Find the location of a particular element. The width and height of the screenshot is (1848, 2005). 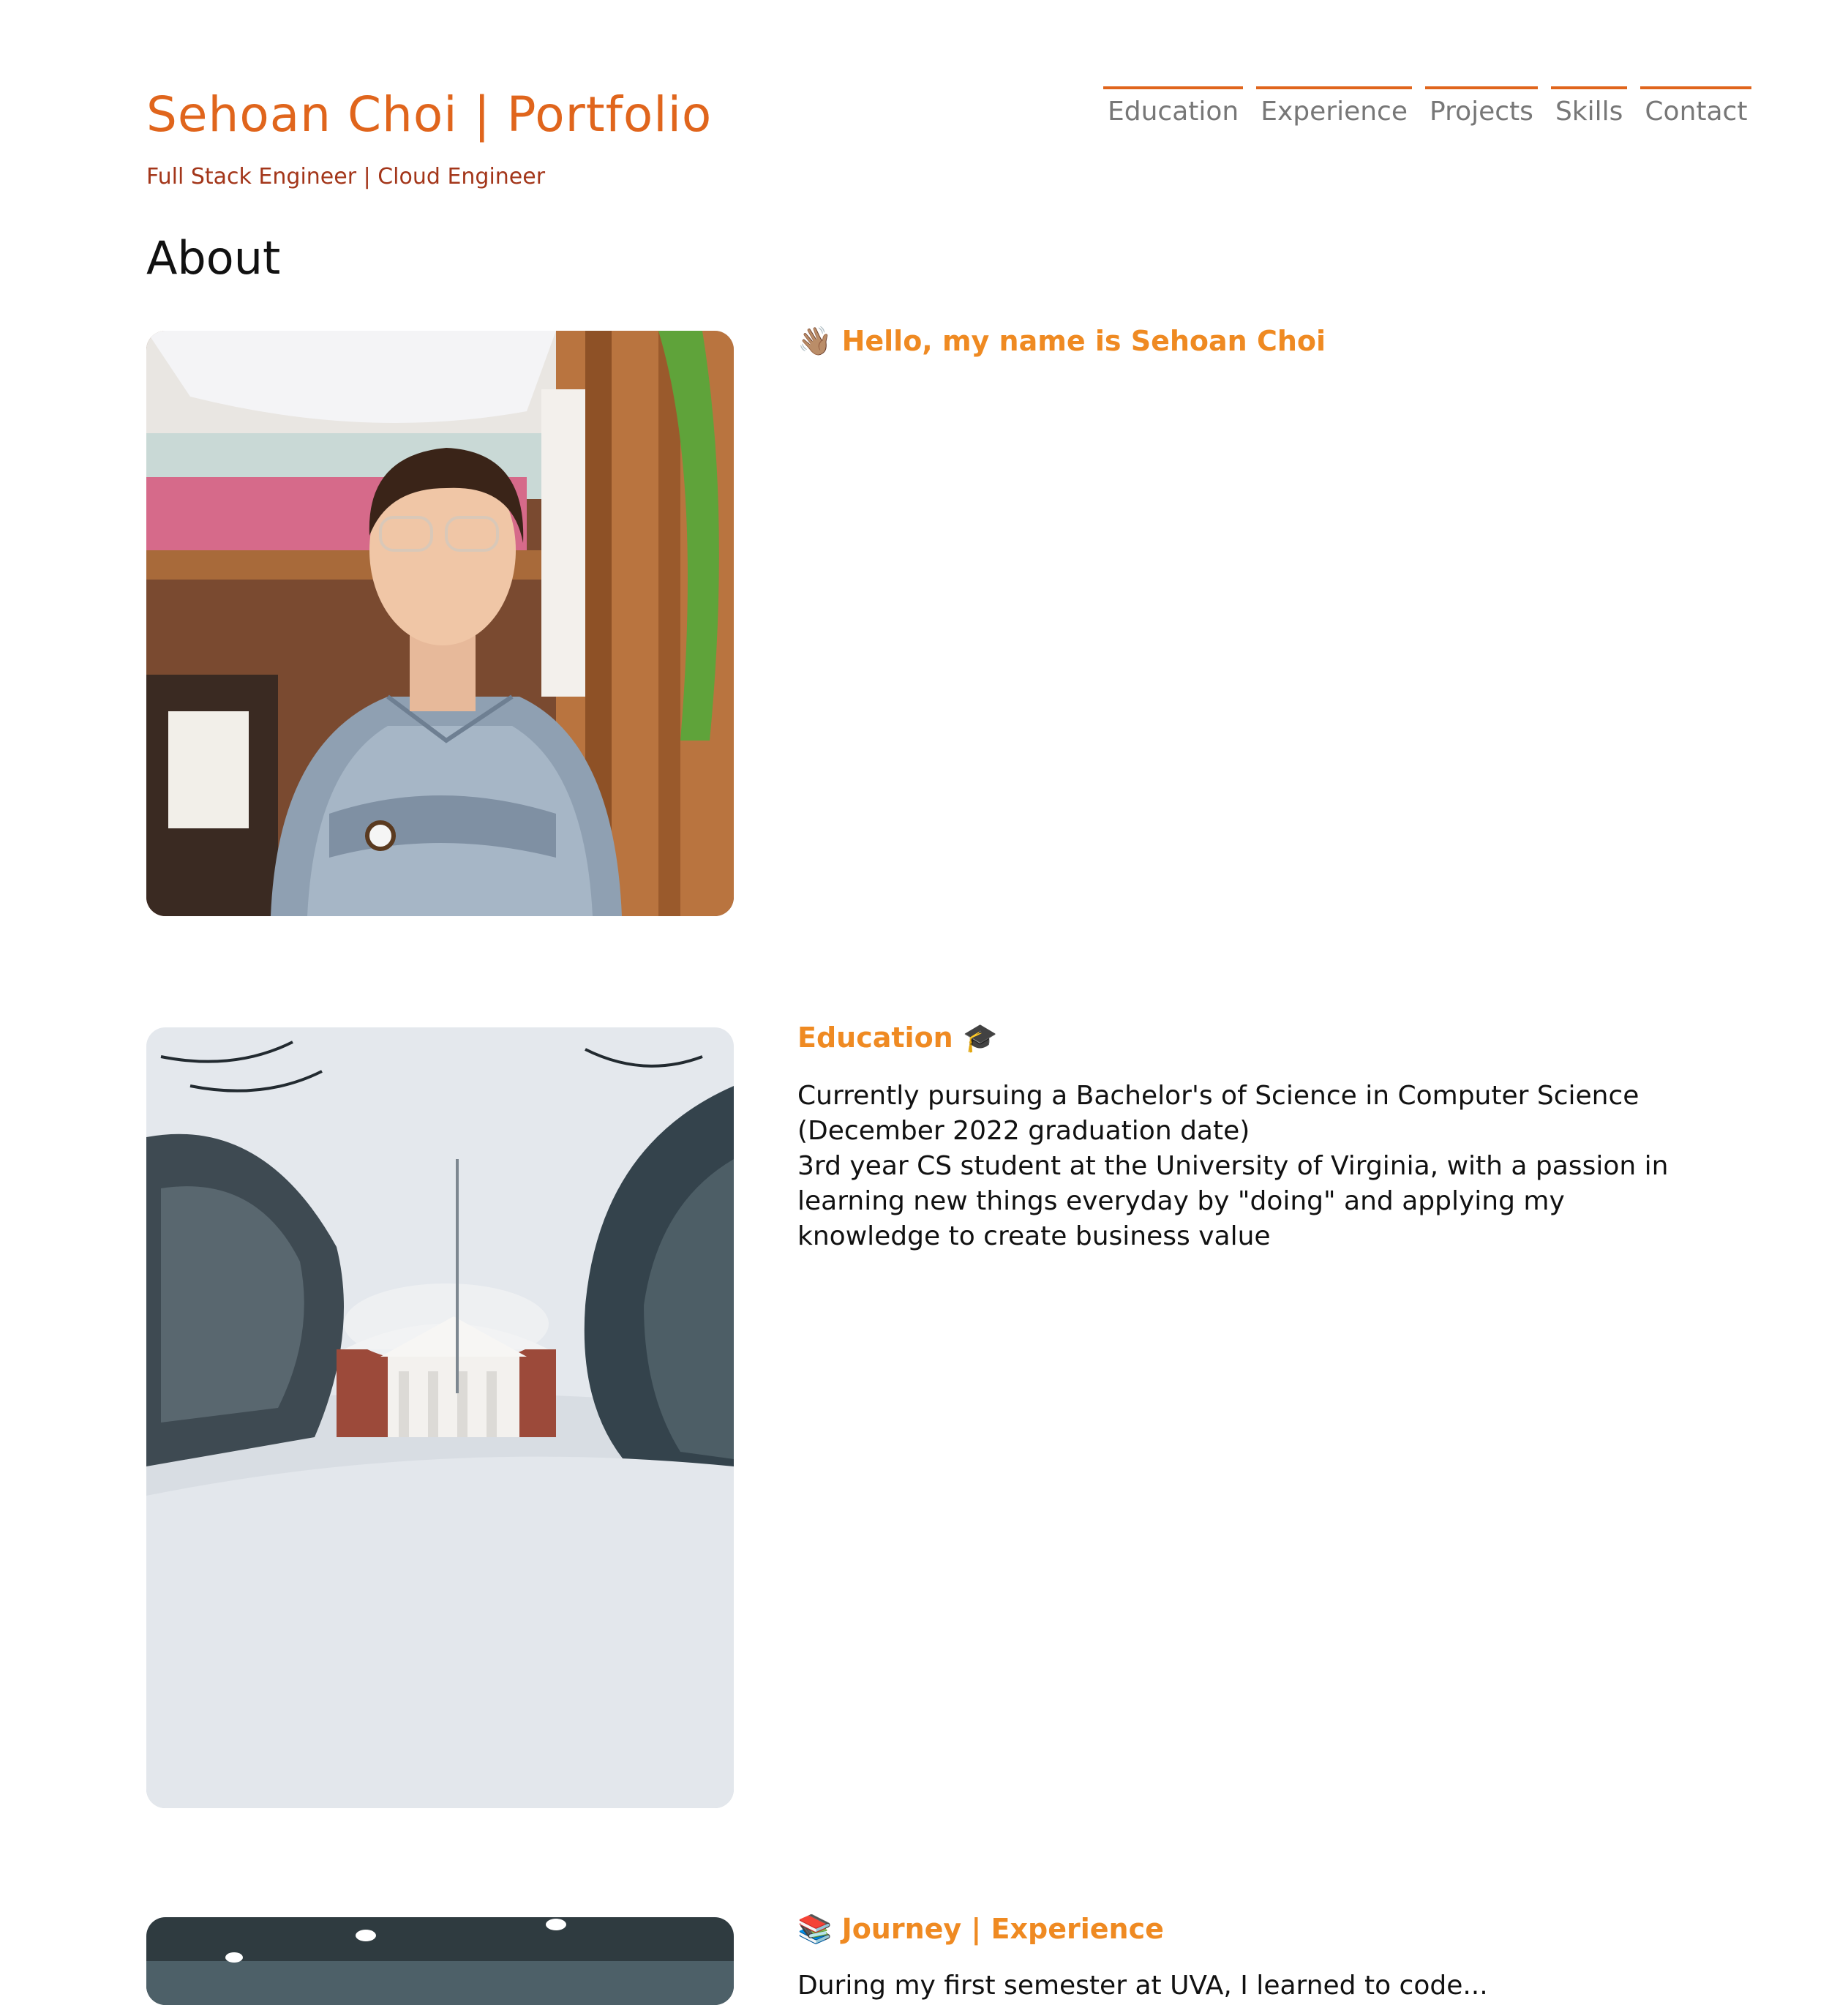

nav-skills: Skills is located at coordinates (1589, 106).